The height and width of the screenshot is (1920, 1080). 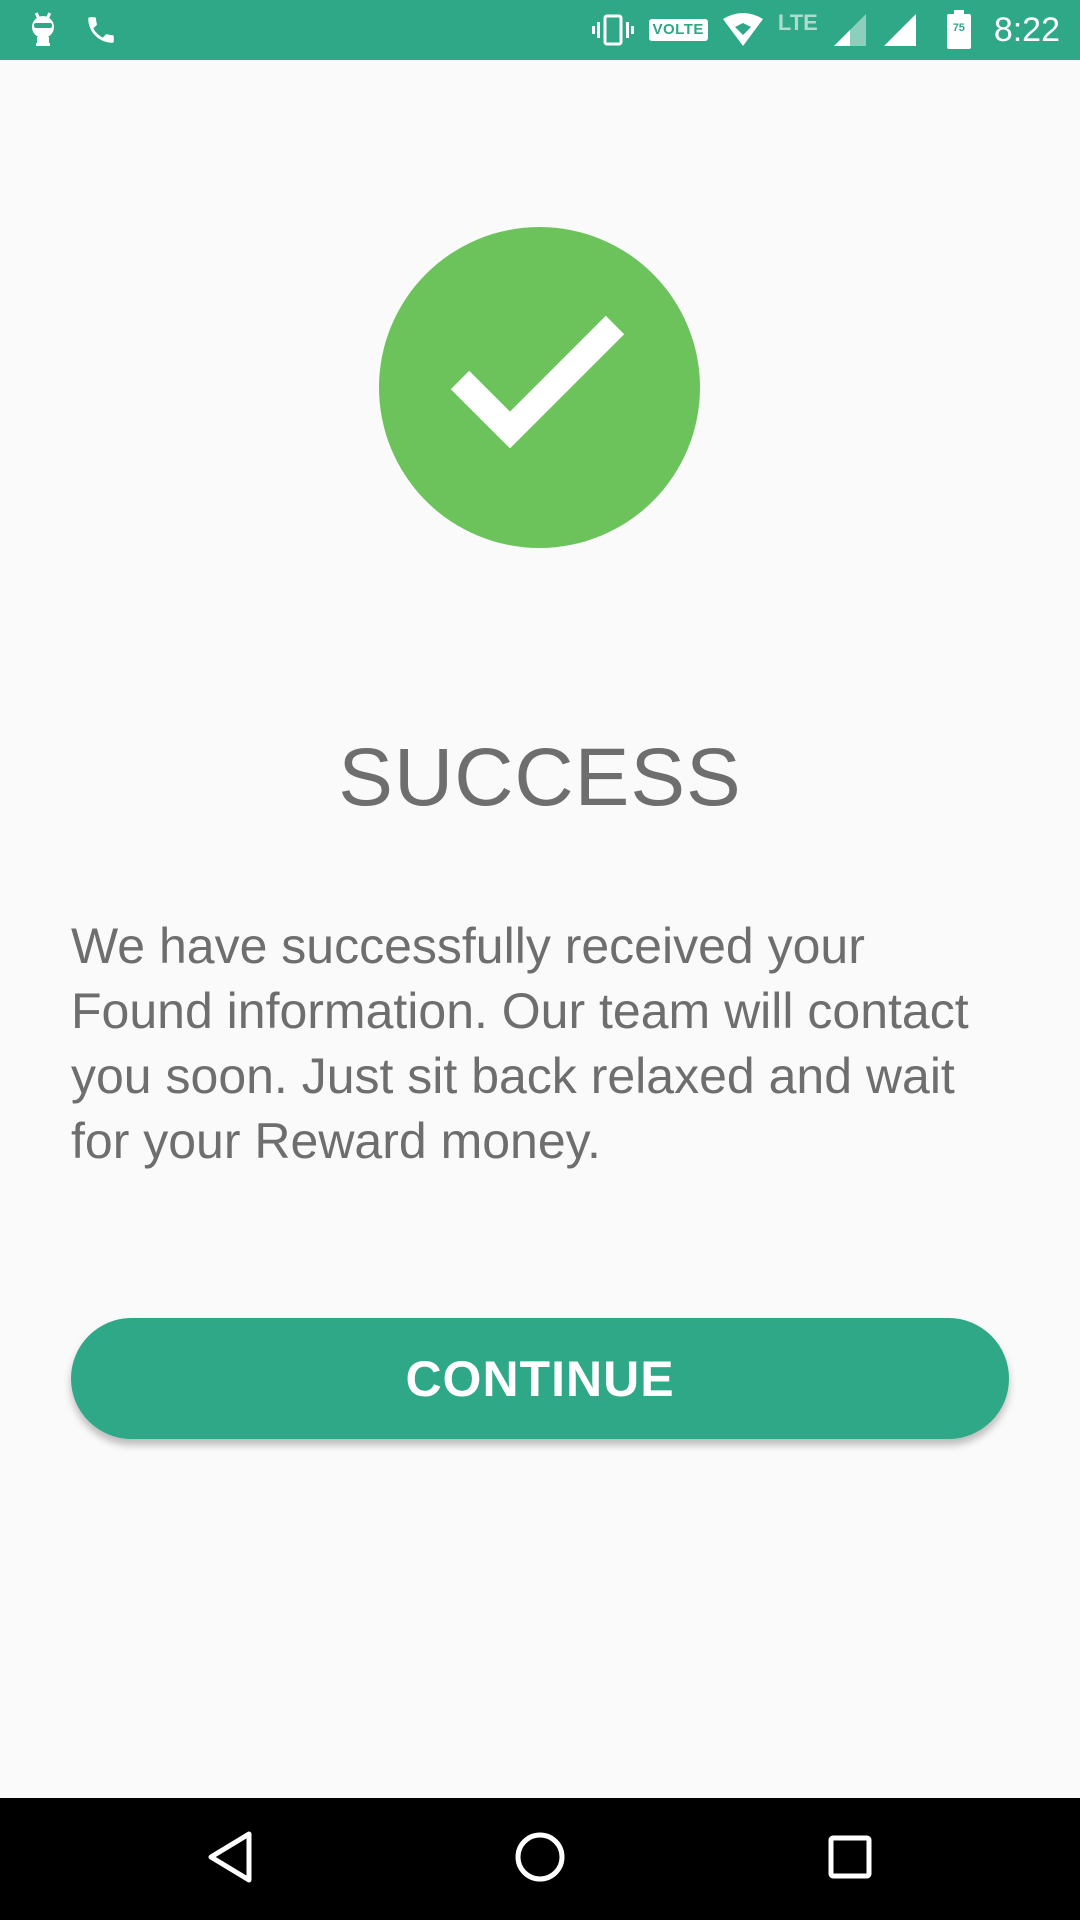 I want to click on recents-button, so click(x=850, y=1859).